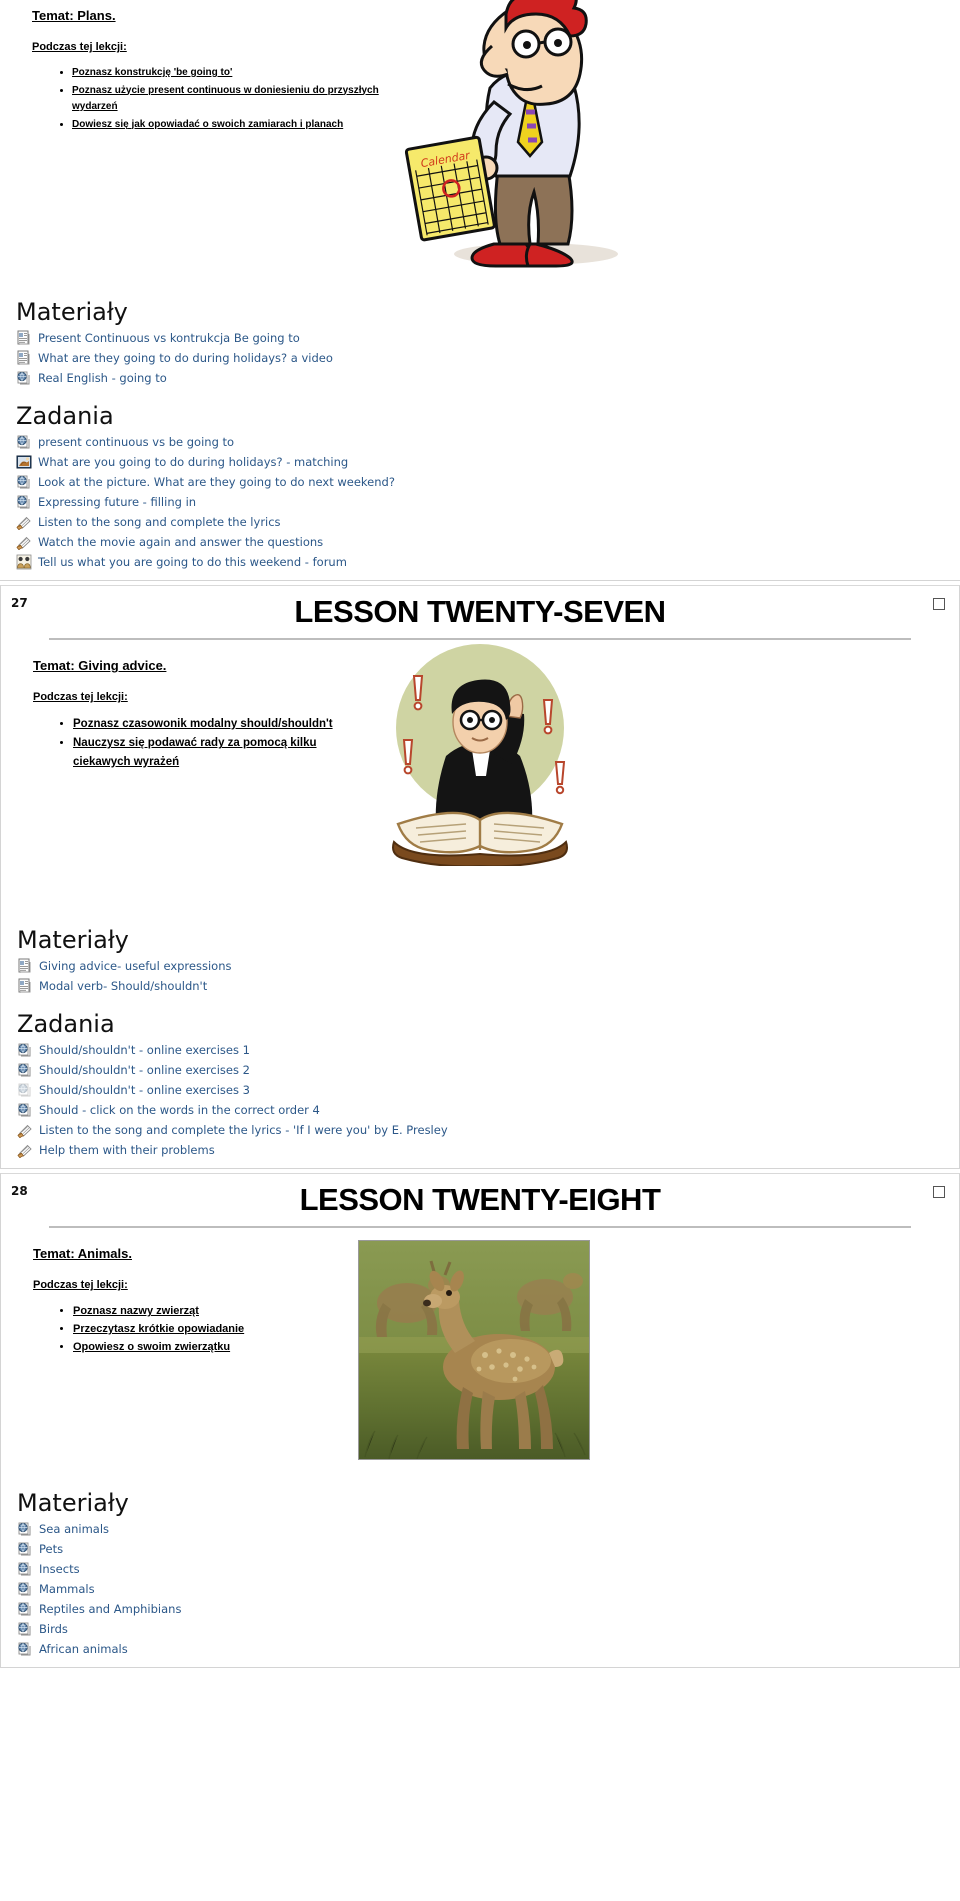  I want to click on resource-item: Real English - going to, so click(481, 378).